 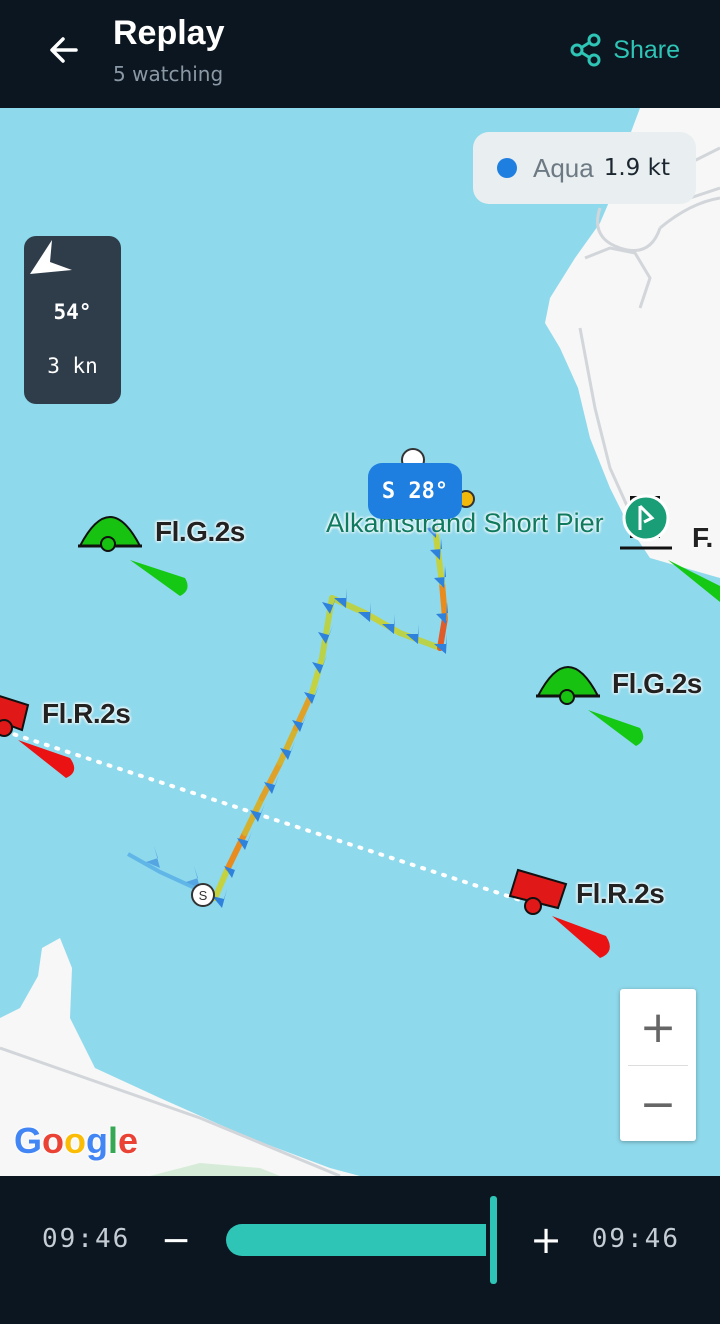 I want to click on boat-chip: Aqua 1.9 kt, so click(x=584, y=168).